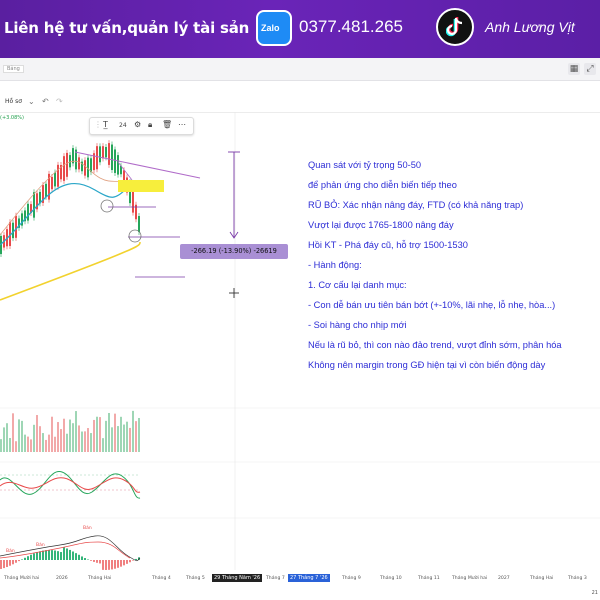 The height and width of the screenshot is (600, 600). I want to click on highlight-zone, so click(141, 186).